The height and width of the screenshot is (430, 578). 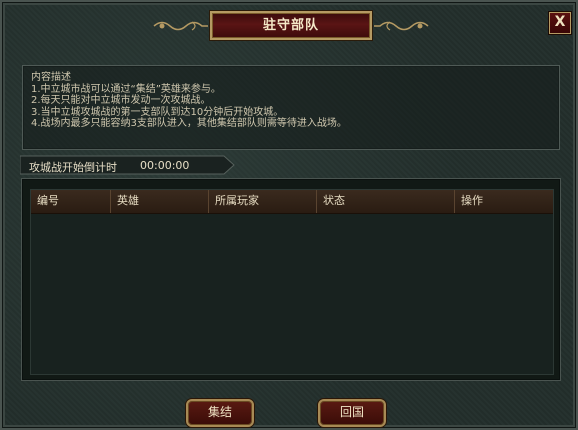 What do you see at coordinates (160, 201) in the screenshot?
I see `column-header-hero: 英雄` at bounding box center [160, 201].